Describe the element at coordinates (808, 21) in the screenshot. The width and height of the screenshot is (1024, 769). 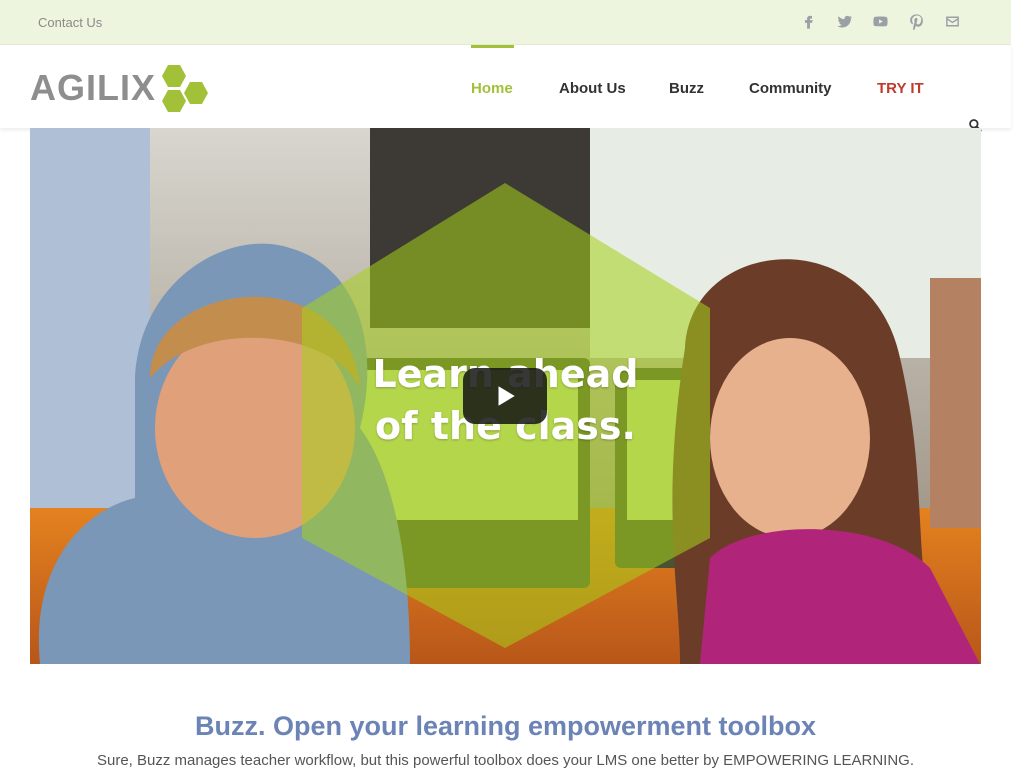
I see `facebook-icon` at that location.